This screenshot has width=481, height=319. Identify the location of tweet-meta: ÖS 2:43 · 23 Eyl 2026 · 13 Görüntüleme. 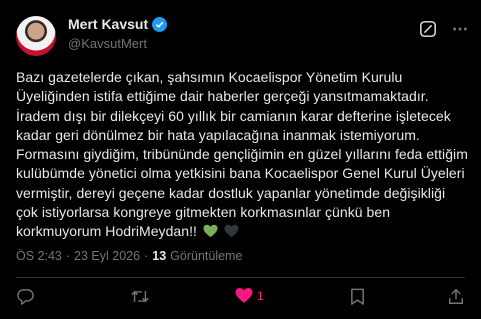
(129, 256).